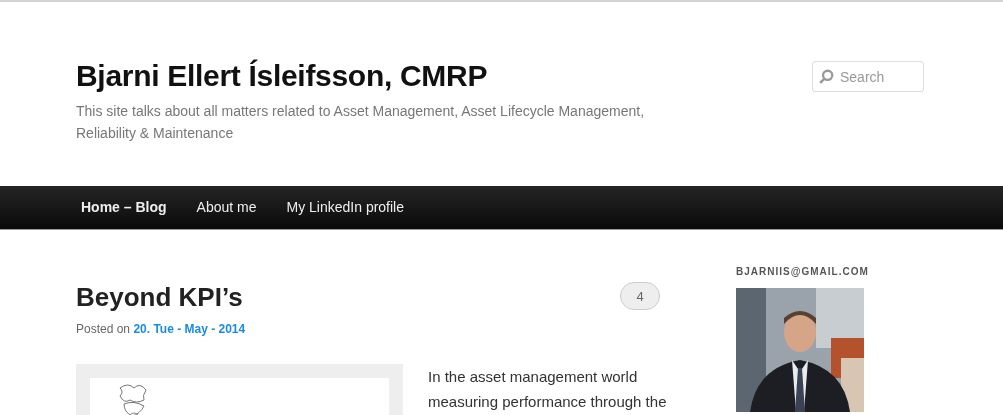  Describe the element at coordinates (226, 207) in the screenshot. I see `nav-link: About me` at that location.